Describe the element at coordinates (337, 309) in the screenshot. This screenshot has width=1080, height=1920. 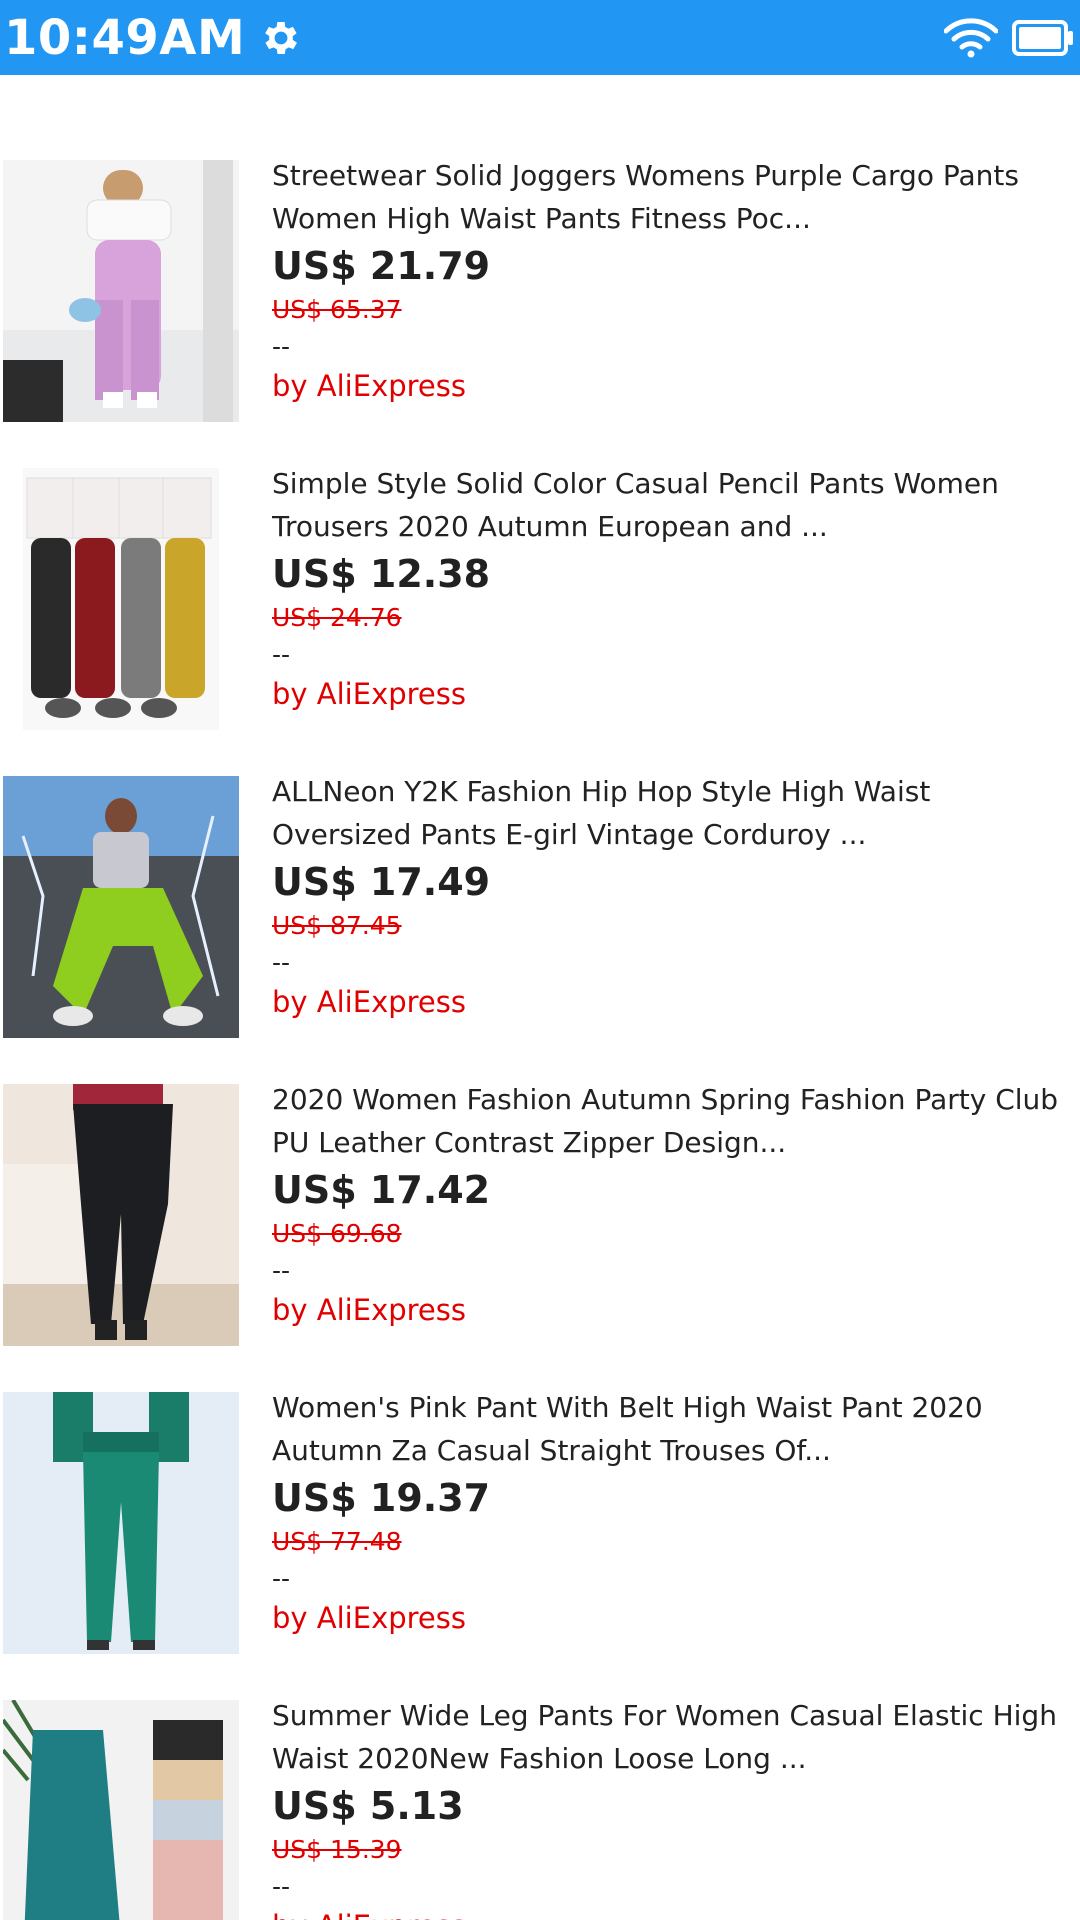
I see `product-original-price: US$ 65.37` at that location.